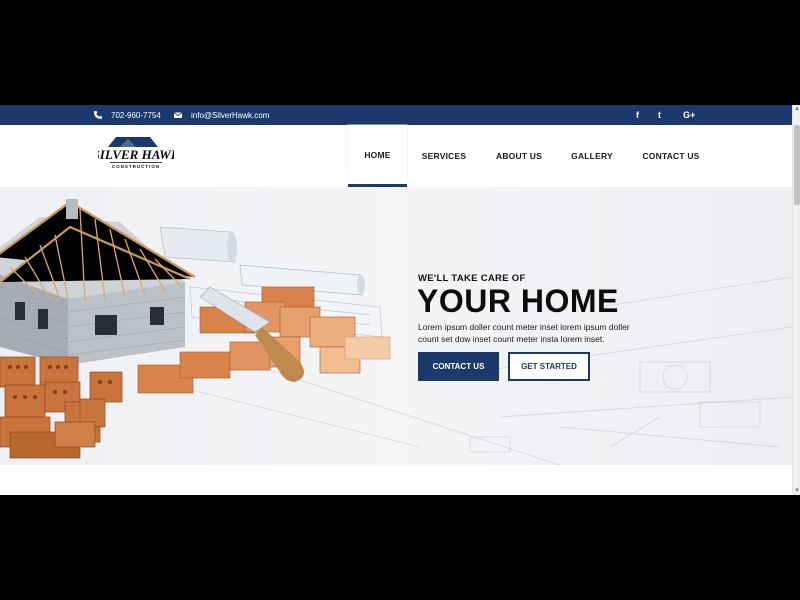 The height and width of the screenshot is (600, 800). I want to click on get-started-button: GET STARTED, so click(549, 366).